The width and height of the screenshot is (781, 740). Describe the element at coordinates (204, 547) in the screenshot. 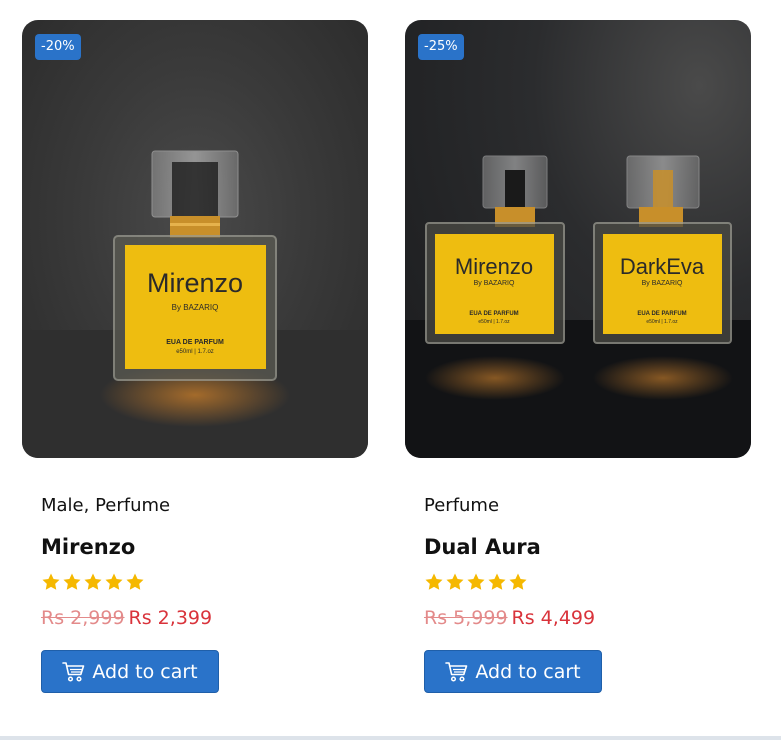

I see `product-title: Mirenzo` at that location.